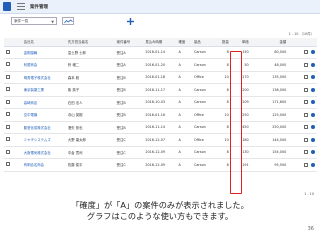 The width and height of the screenshot is (320, 240). Describe the element at coordinates (43, 77) in the screenshot. I see `table-cell: 明秀電子株式会社` at that location.